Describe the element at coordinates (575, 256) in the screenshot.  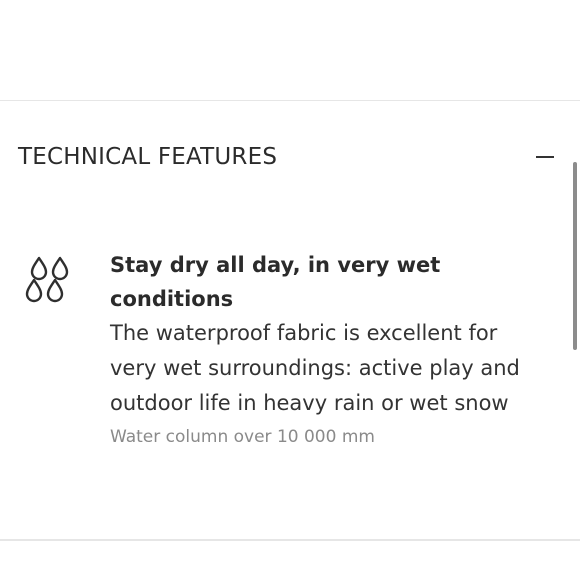
I see `scrollbar` at that location.